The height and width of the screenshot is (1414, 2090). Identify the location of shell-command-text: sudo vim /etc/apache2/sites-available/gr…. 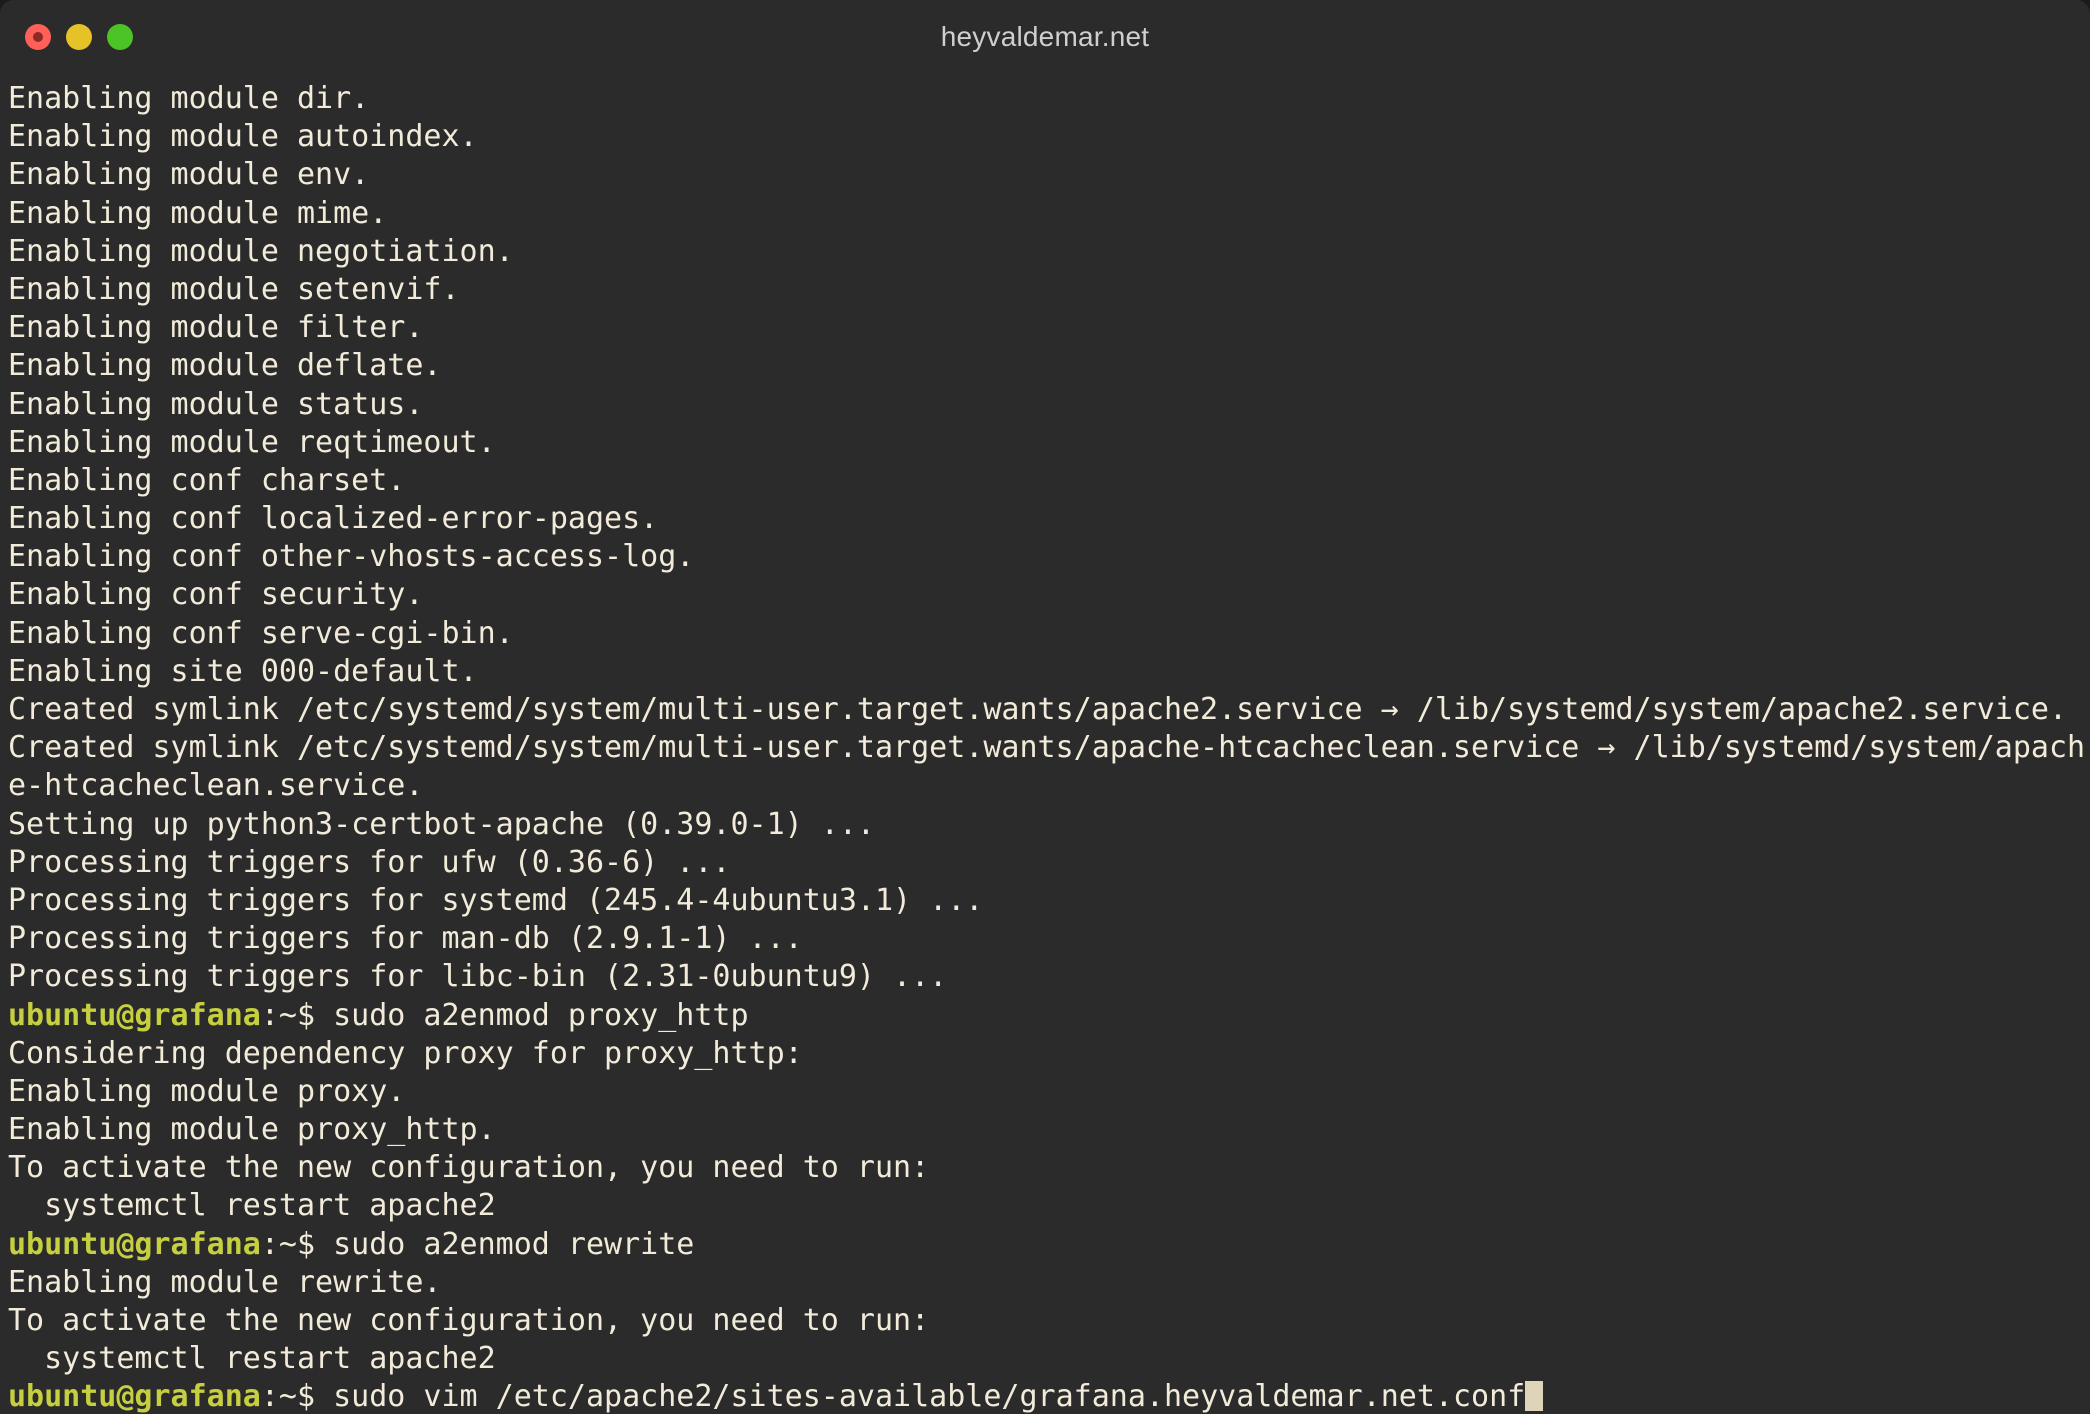
(929, 1396).